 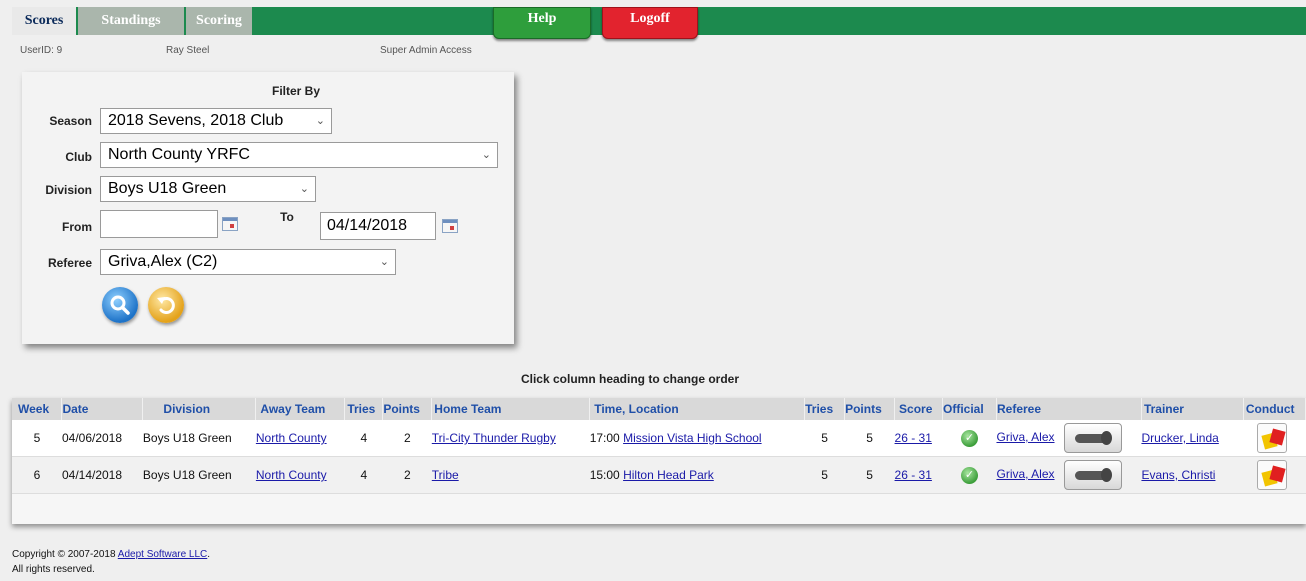 What do you see at coordinates (65, 554) in the screenshot?
I see `copyright-text: Copyright © 2007-2018` at bounding box center [65, 554].